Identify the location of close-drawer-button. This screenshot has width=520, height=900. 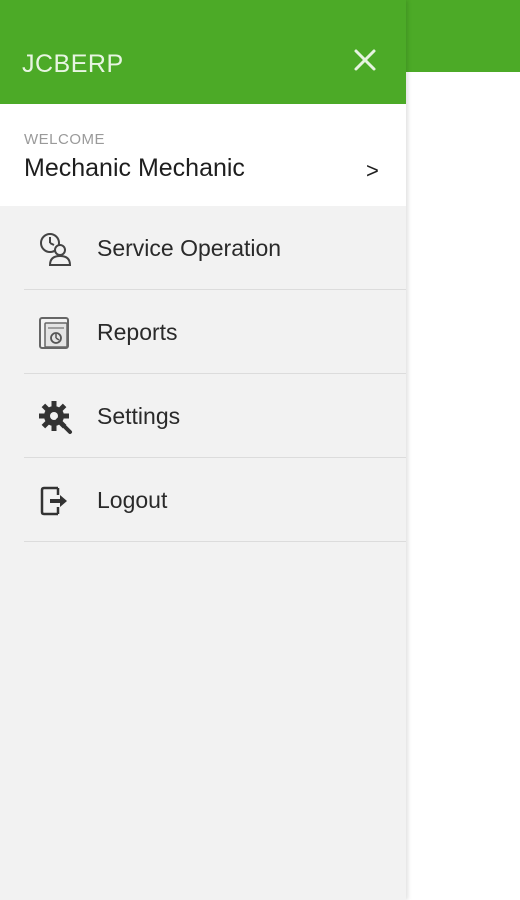
(365, 60).